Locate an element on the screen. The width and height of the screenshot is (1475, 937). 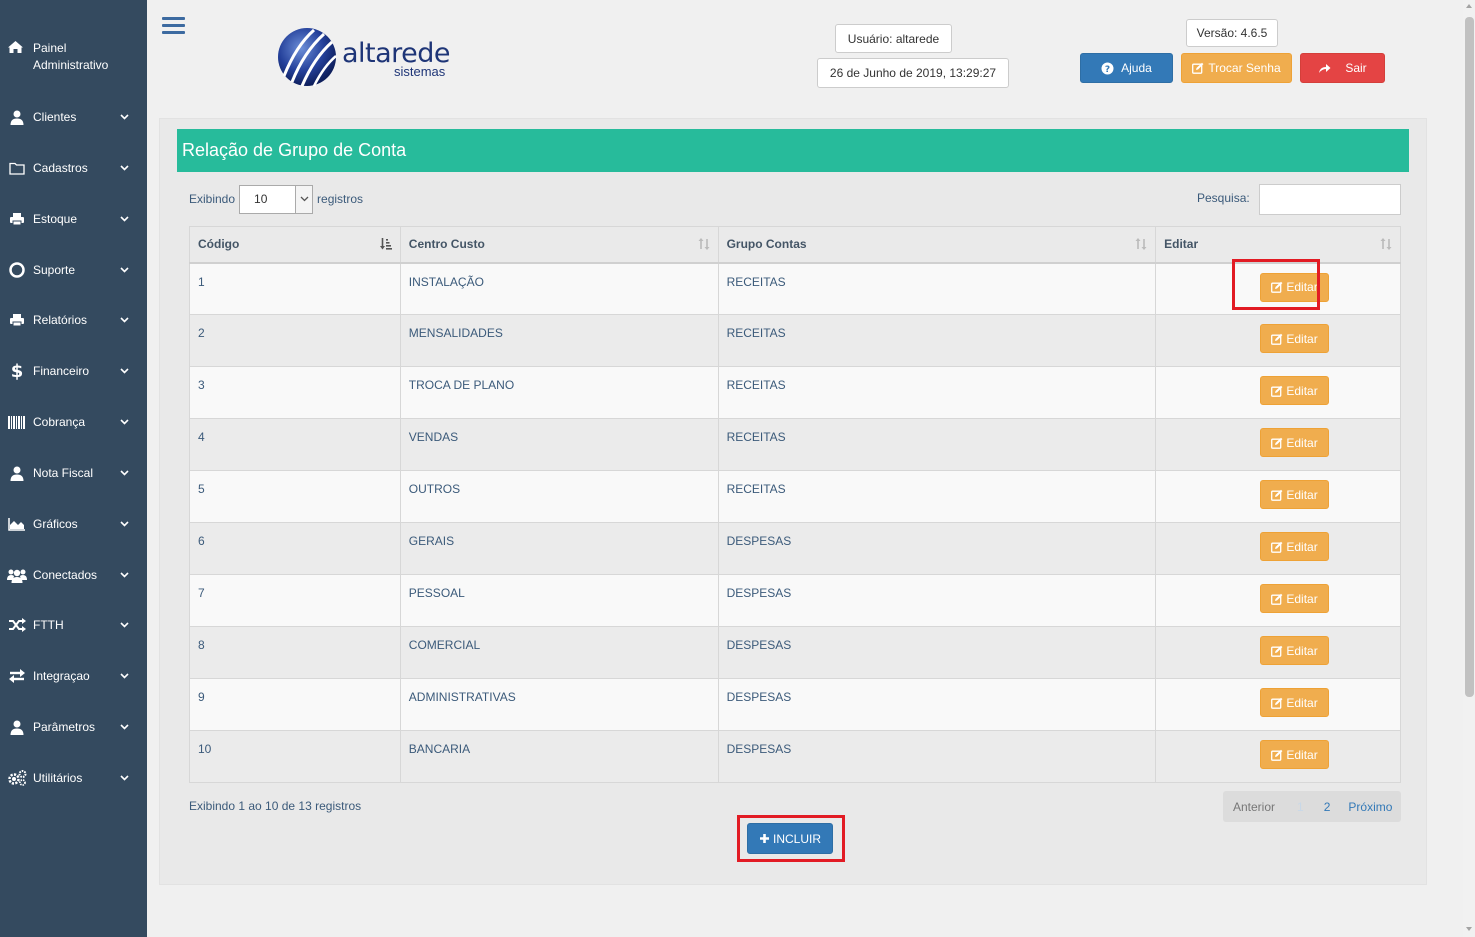
lifebuoy-icon is located at coordinates (17, 270).